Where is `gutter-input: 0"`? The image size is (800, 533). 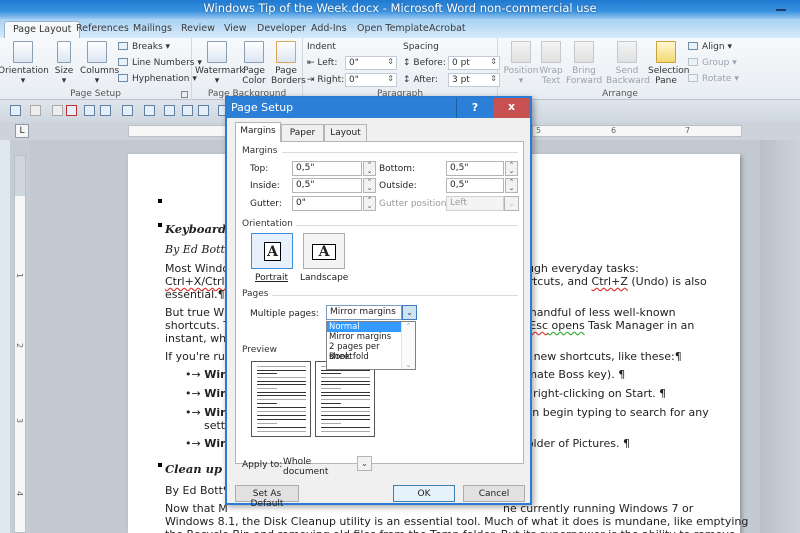 gutter-input: 0" is located at coordinates (327, 203).